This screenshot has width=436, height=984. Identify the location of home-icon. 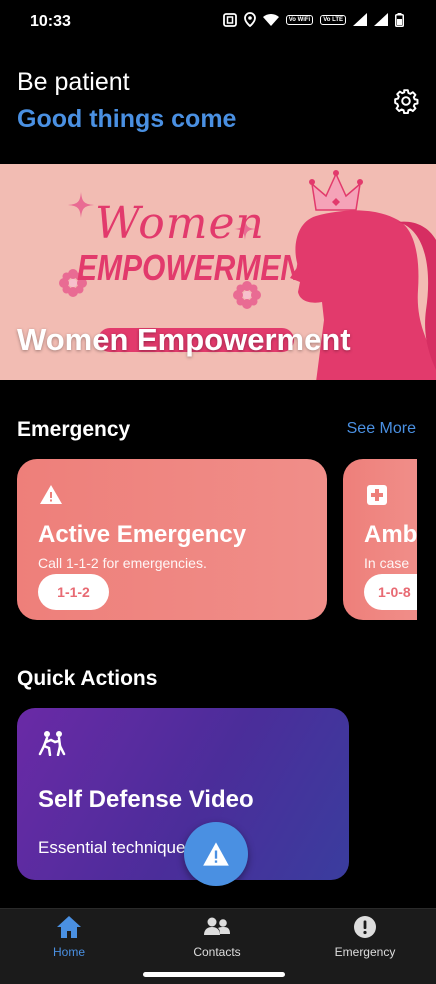
(69, 927).